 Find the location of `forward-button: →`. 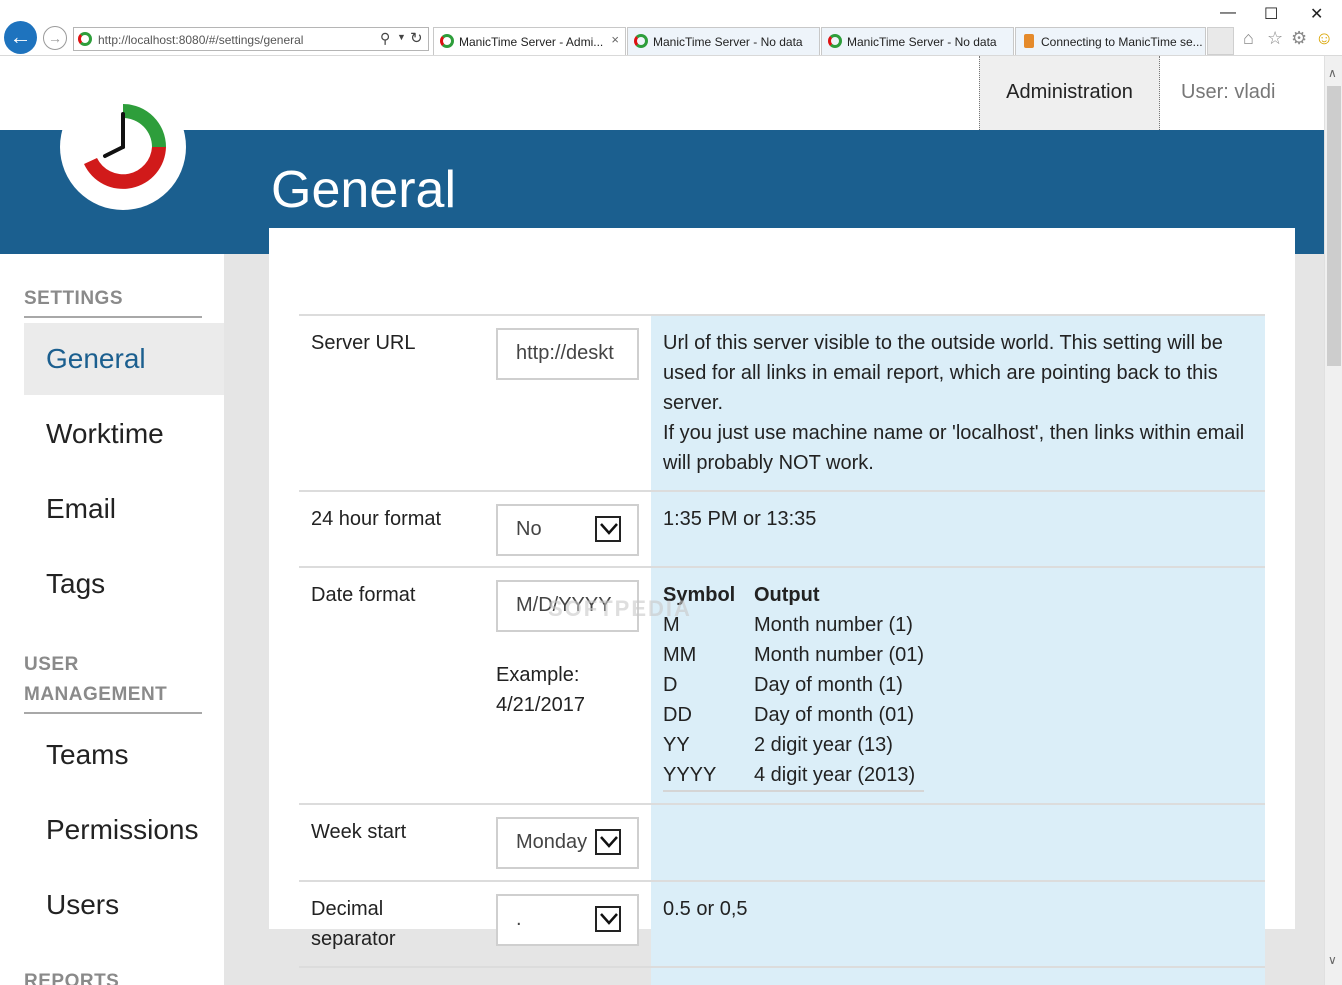

forward-button: → is located at coordinates (55, 38).